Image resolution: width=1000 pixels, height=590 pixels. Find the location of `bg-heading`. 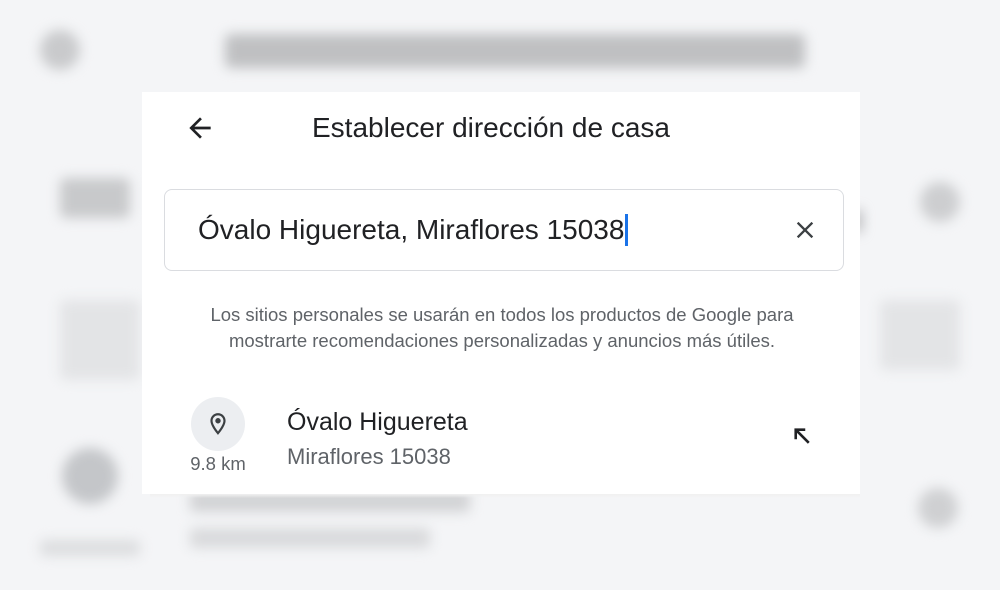

bg-heading is located at coordinates (95, 198).